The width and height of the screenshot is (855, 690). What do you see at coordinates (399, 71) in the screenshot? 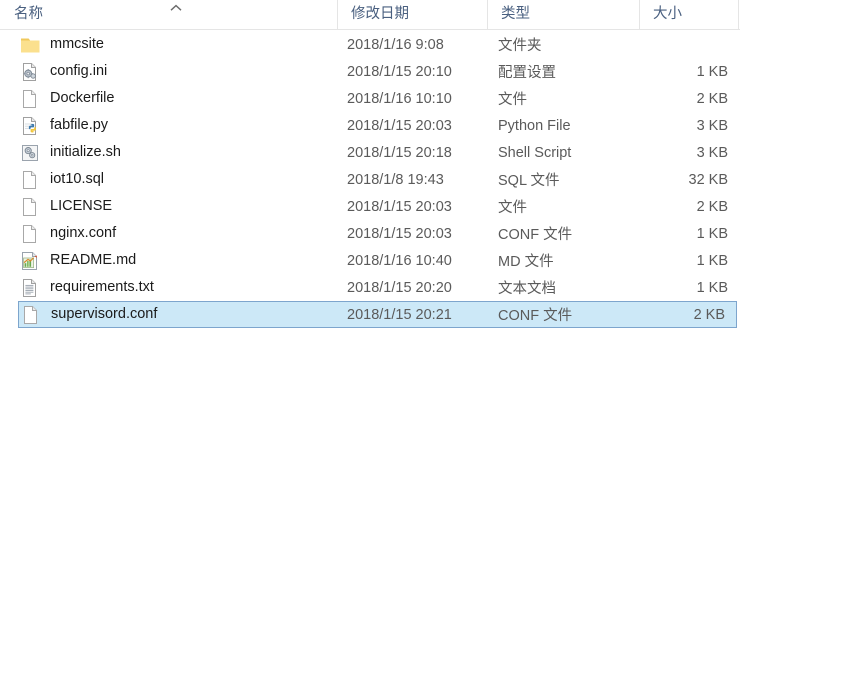
I see `file-date-modified-cell: 2018/1/15 20:10` at bounding box center [399, 71].